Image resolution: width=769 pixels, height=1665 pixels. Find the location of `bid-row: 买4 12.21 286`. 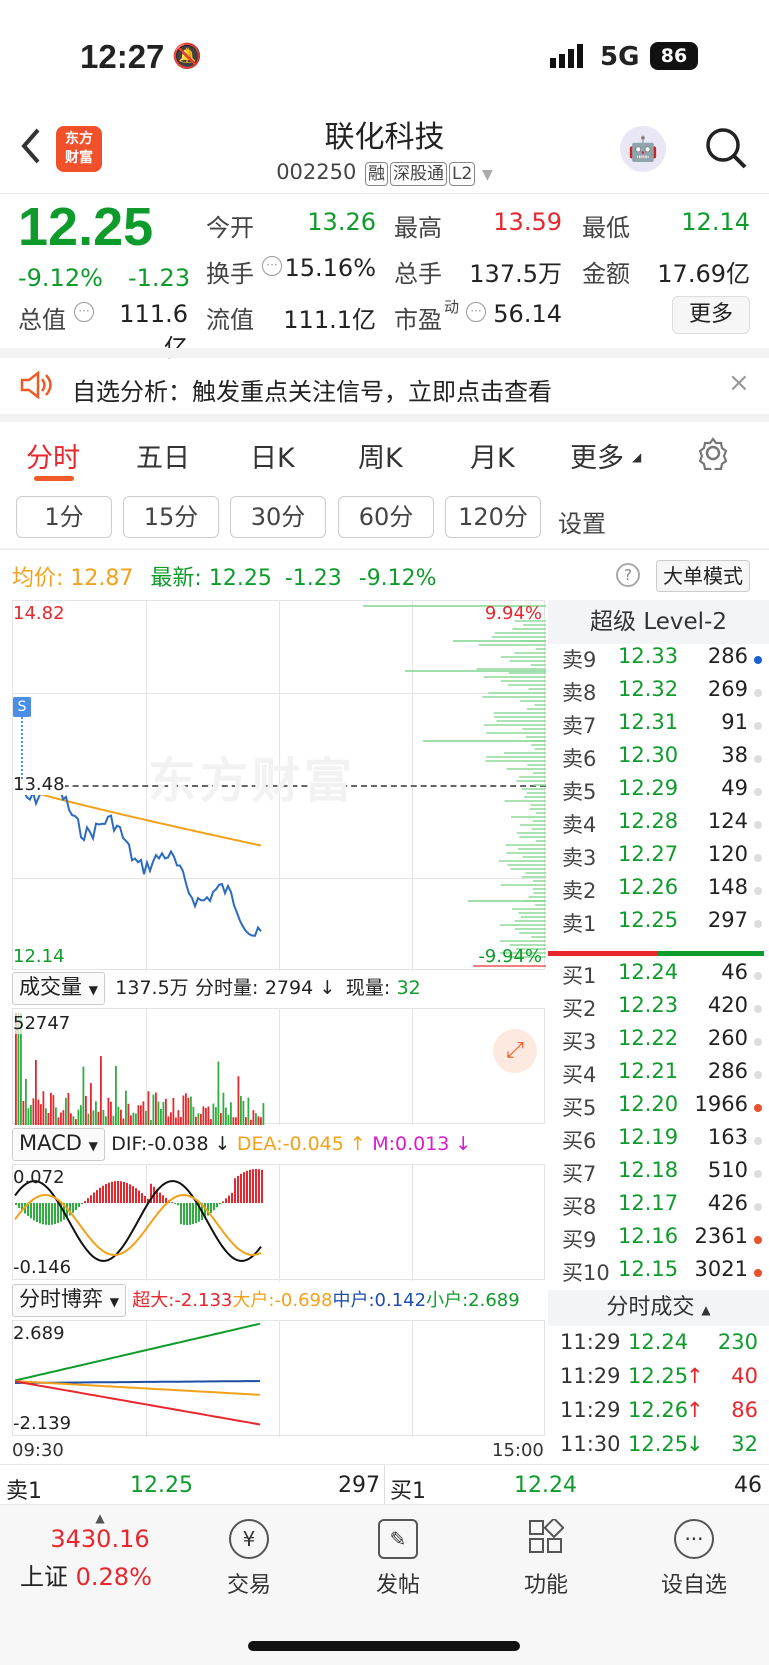

bid-row: 买4 12.21 286 is located at coordinates (661, 1075).